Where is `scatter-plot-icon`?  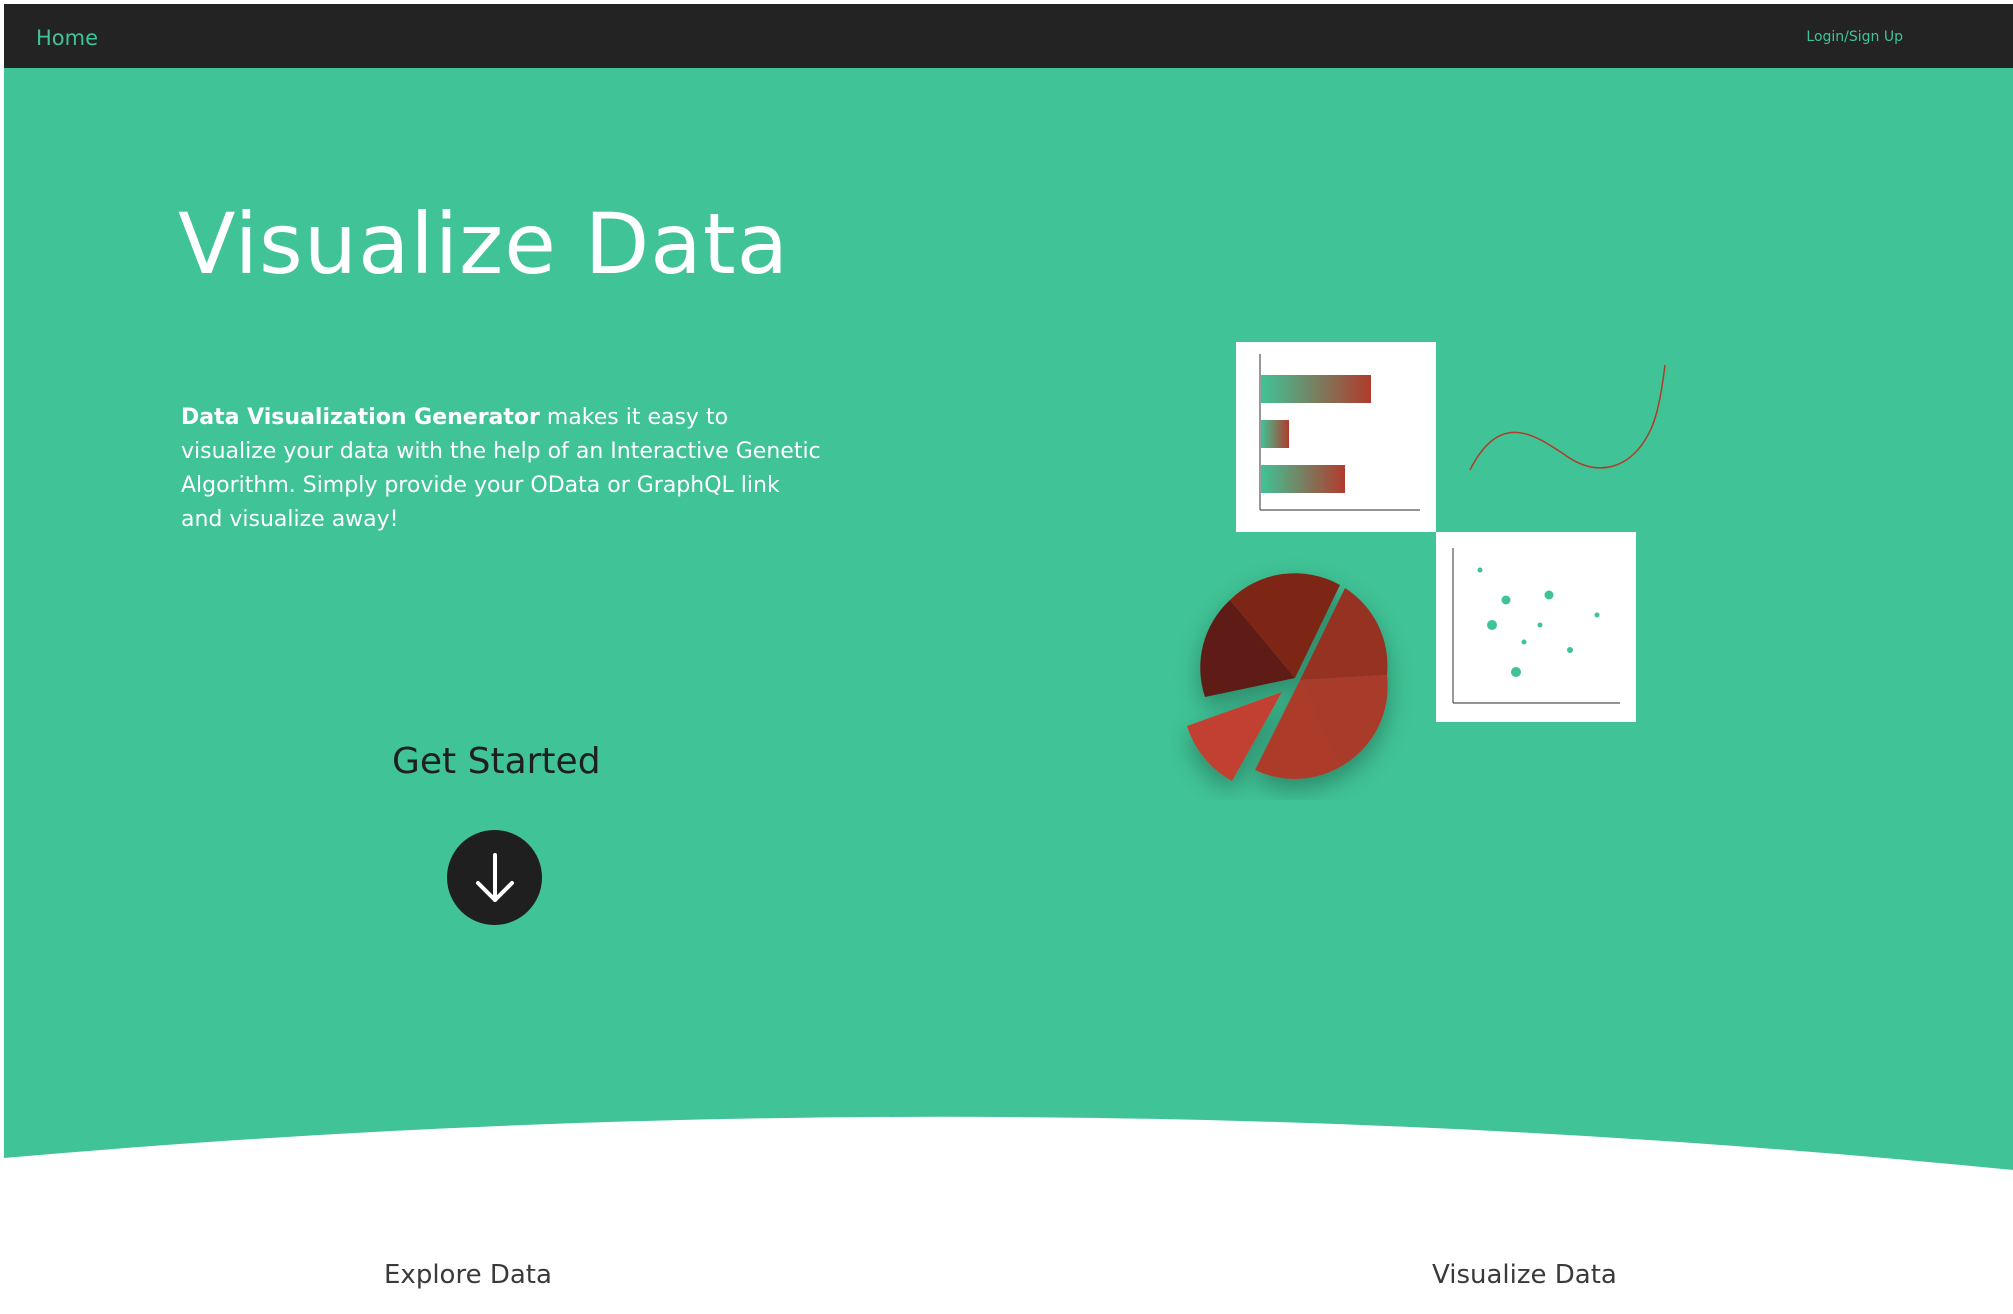 scatter-plot-icon is located at coordinates (1536, 627).